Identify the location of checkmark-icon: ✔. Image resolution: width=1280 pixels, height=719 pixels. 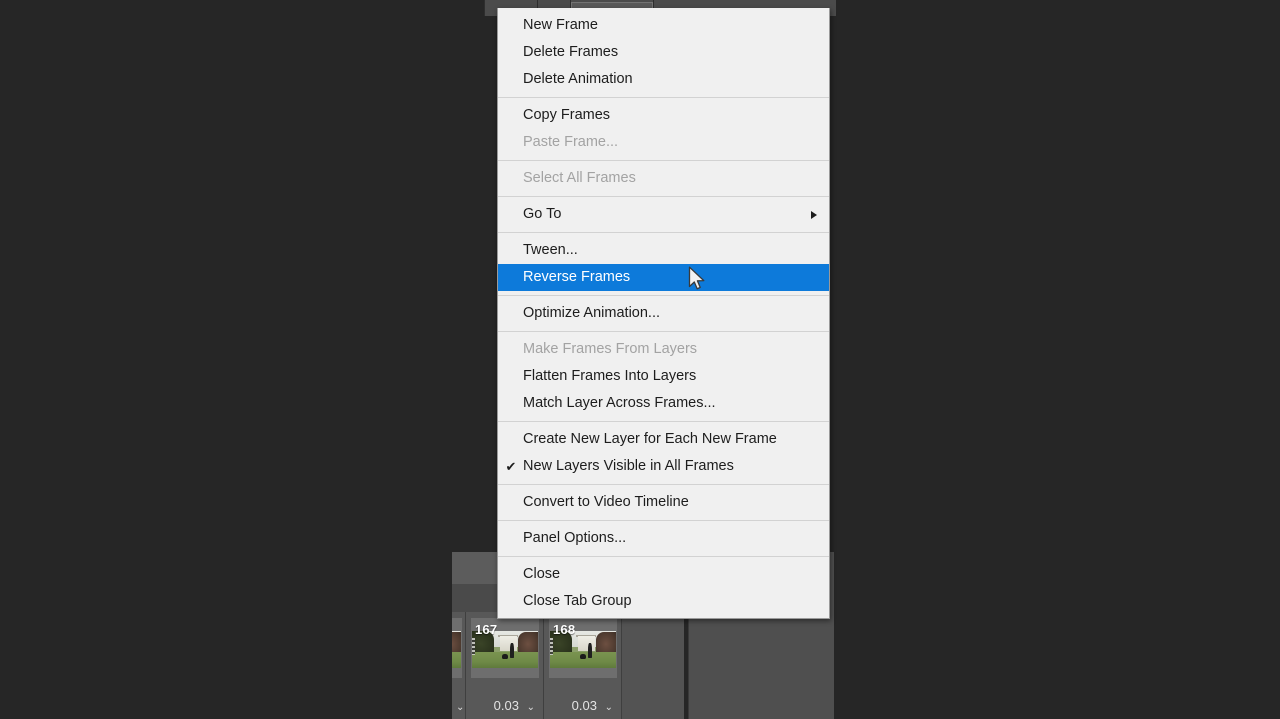
(511, 466).